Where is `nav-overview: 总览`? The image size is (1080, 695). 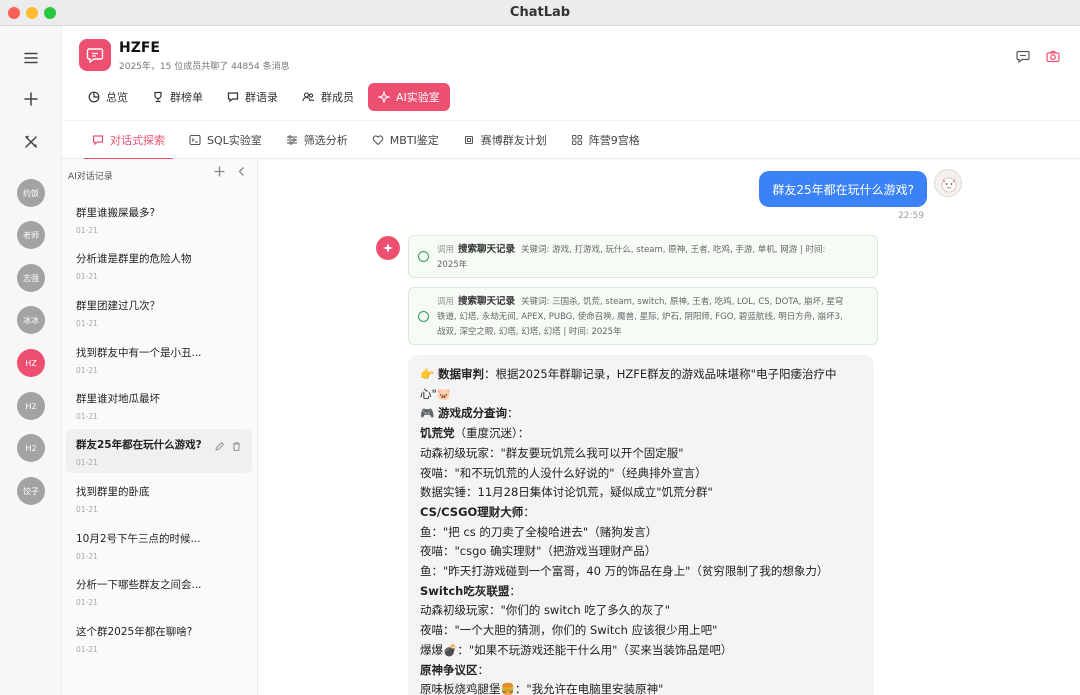 nav-overview: 总览 is located at coordinates (108, 97).